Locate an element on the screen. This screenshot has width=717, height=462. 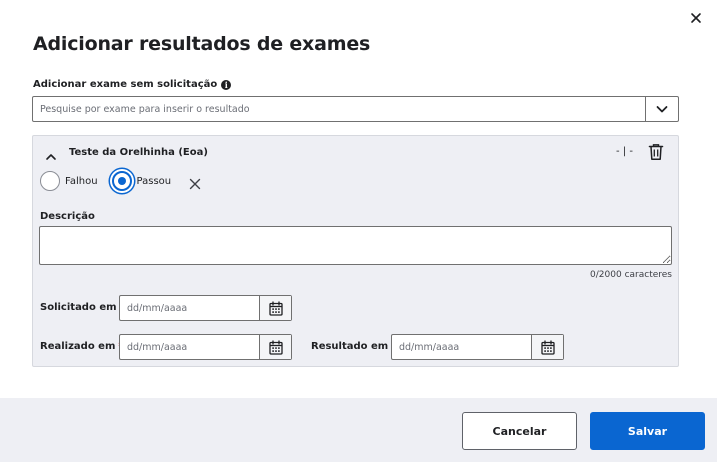
result-date-picker-button is located at coordinates (547, 347).